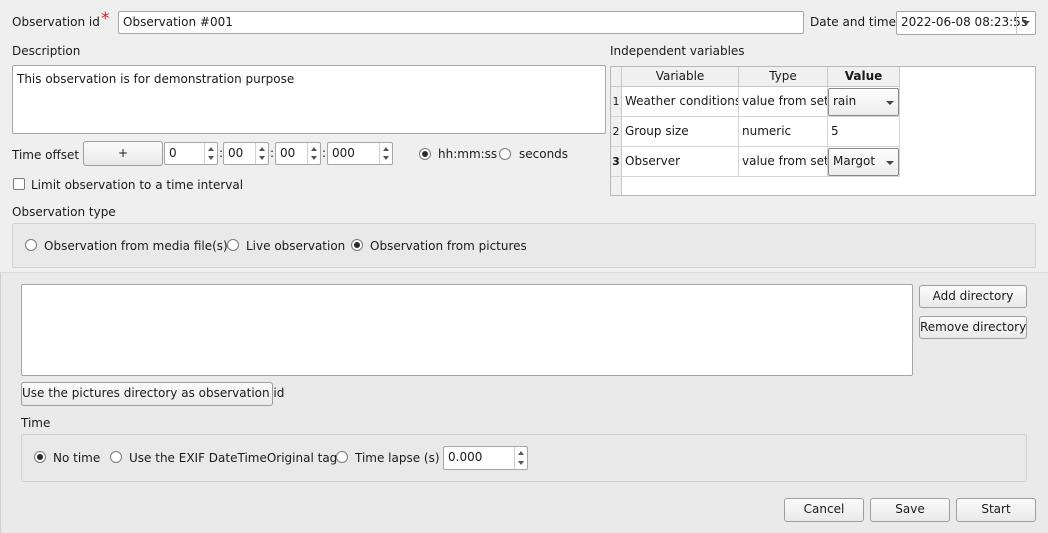 This screenshot has width=1048, height=533. What do you see at coordinates (105, 19) in the screenshot?
I see `required-mark: *` at bounding box center [105, 19].